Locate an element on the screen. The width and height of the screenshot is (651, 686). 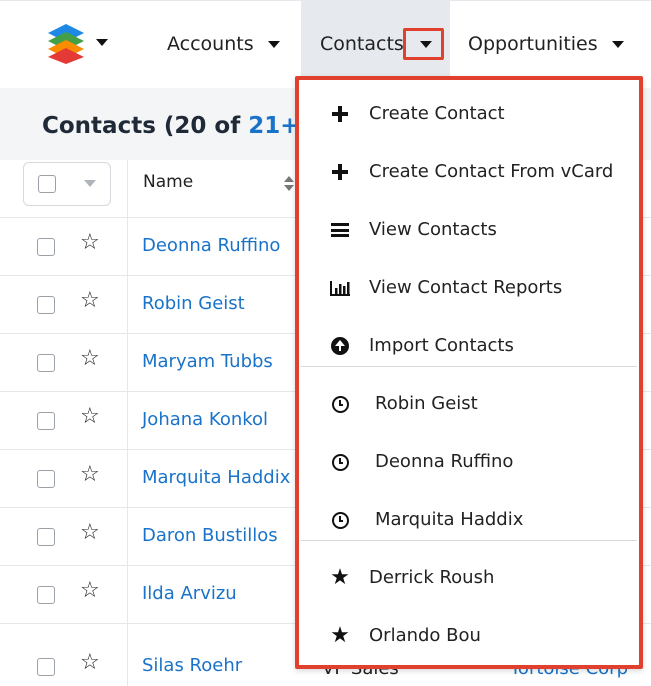
contacts-dropdown-toggle is located at coordinates (423, 44).